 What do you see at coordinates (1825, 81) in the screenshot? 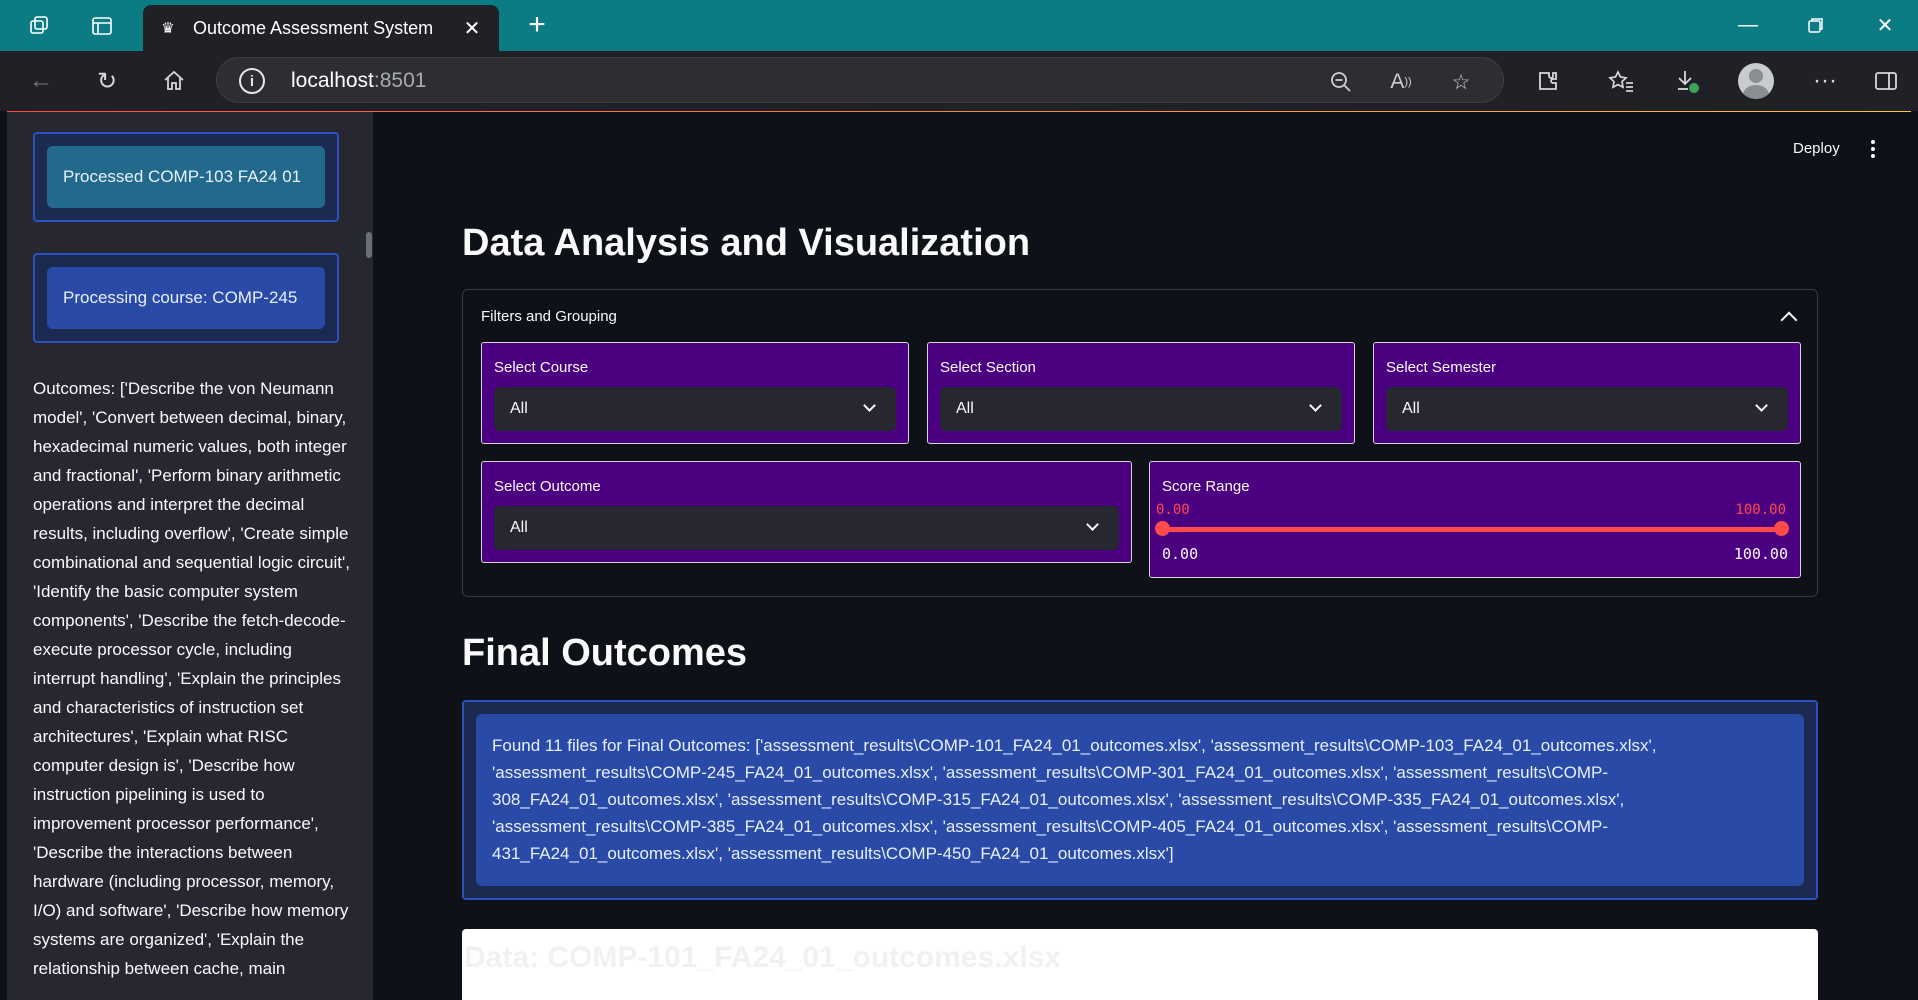
I see `more-options-icon: ···` at bounding box center [1825, 81].